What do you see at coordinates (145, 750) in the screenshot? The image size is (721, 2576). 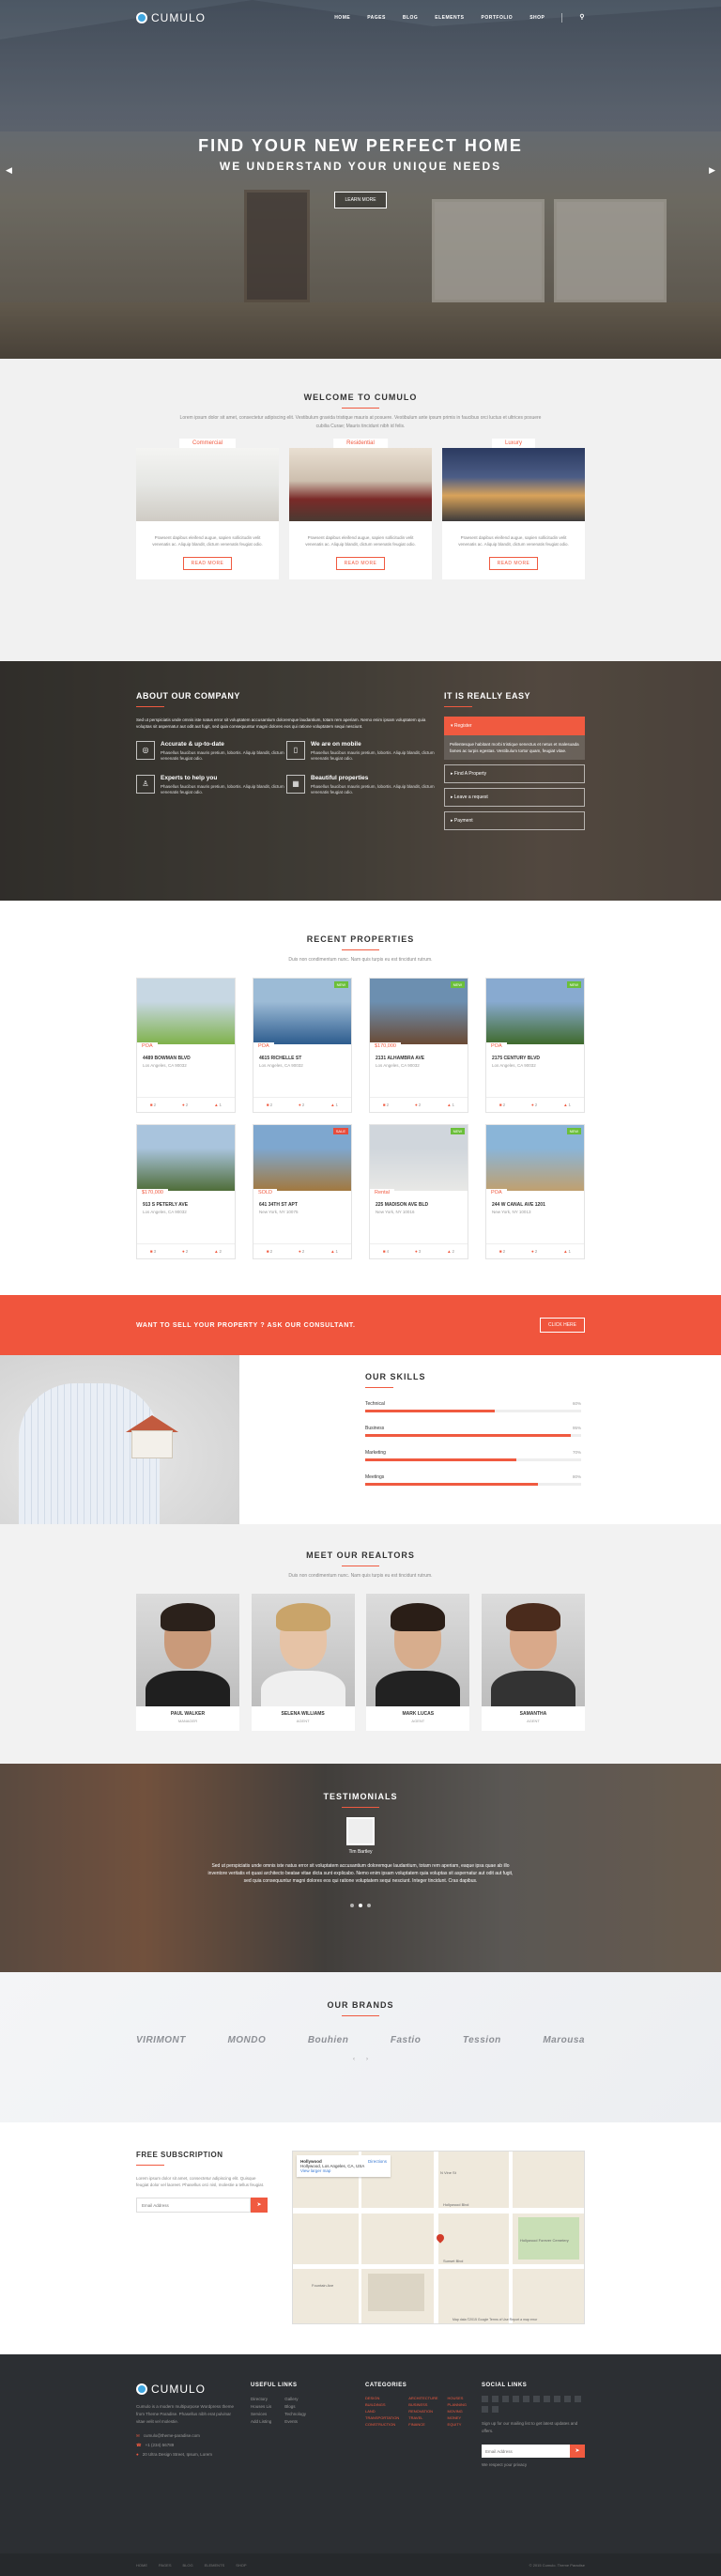 I see `target-icon: ◎` at bounding box center [145, 750].